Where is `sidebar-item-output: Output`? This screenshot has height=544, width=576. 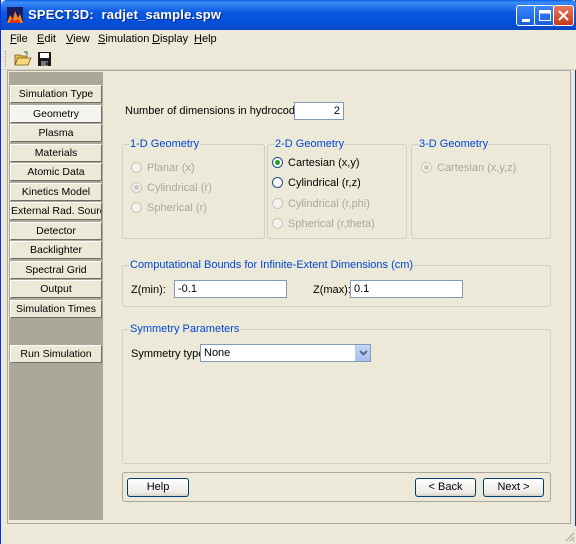 sidebar-item-output: Output is located at coordinates (56, 289).